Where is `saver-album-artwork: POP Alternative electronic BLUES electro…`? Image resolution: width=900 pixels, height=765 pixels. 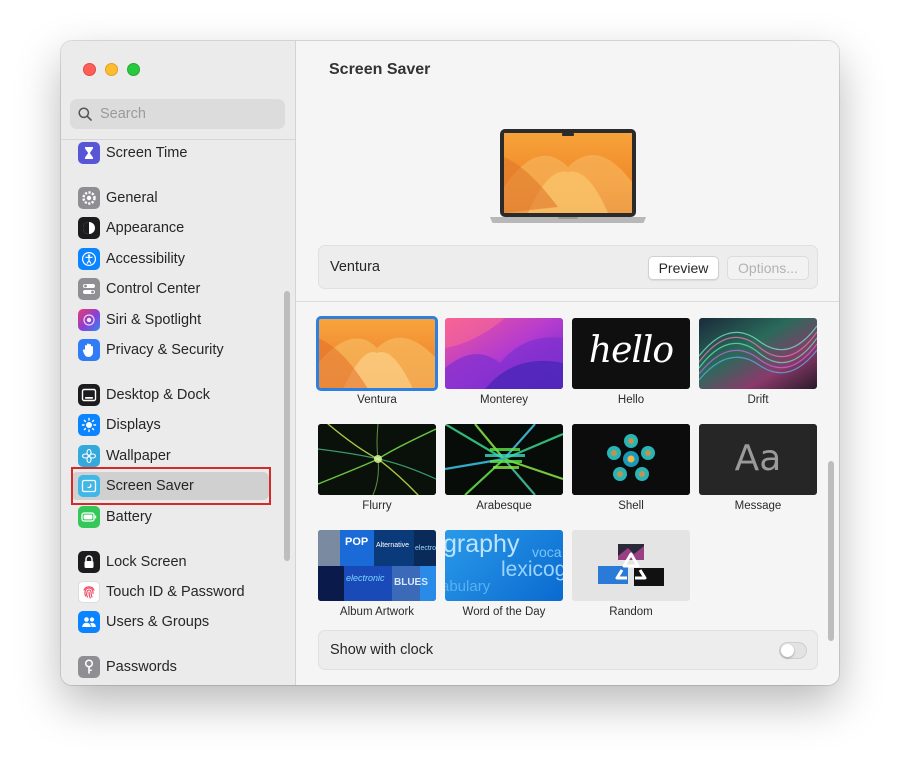 saver-album-artwork: POP Alternative electronic BLUES electro… is located at coordinates (377, 575).